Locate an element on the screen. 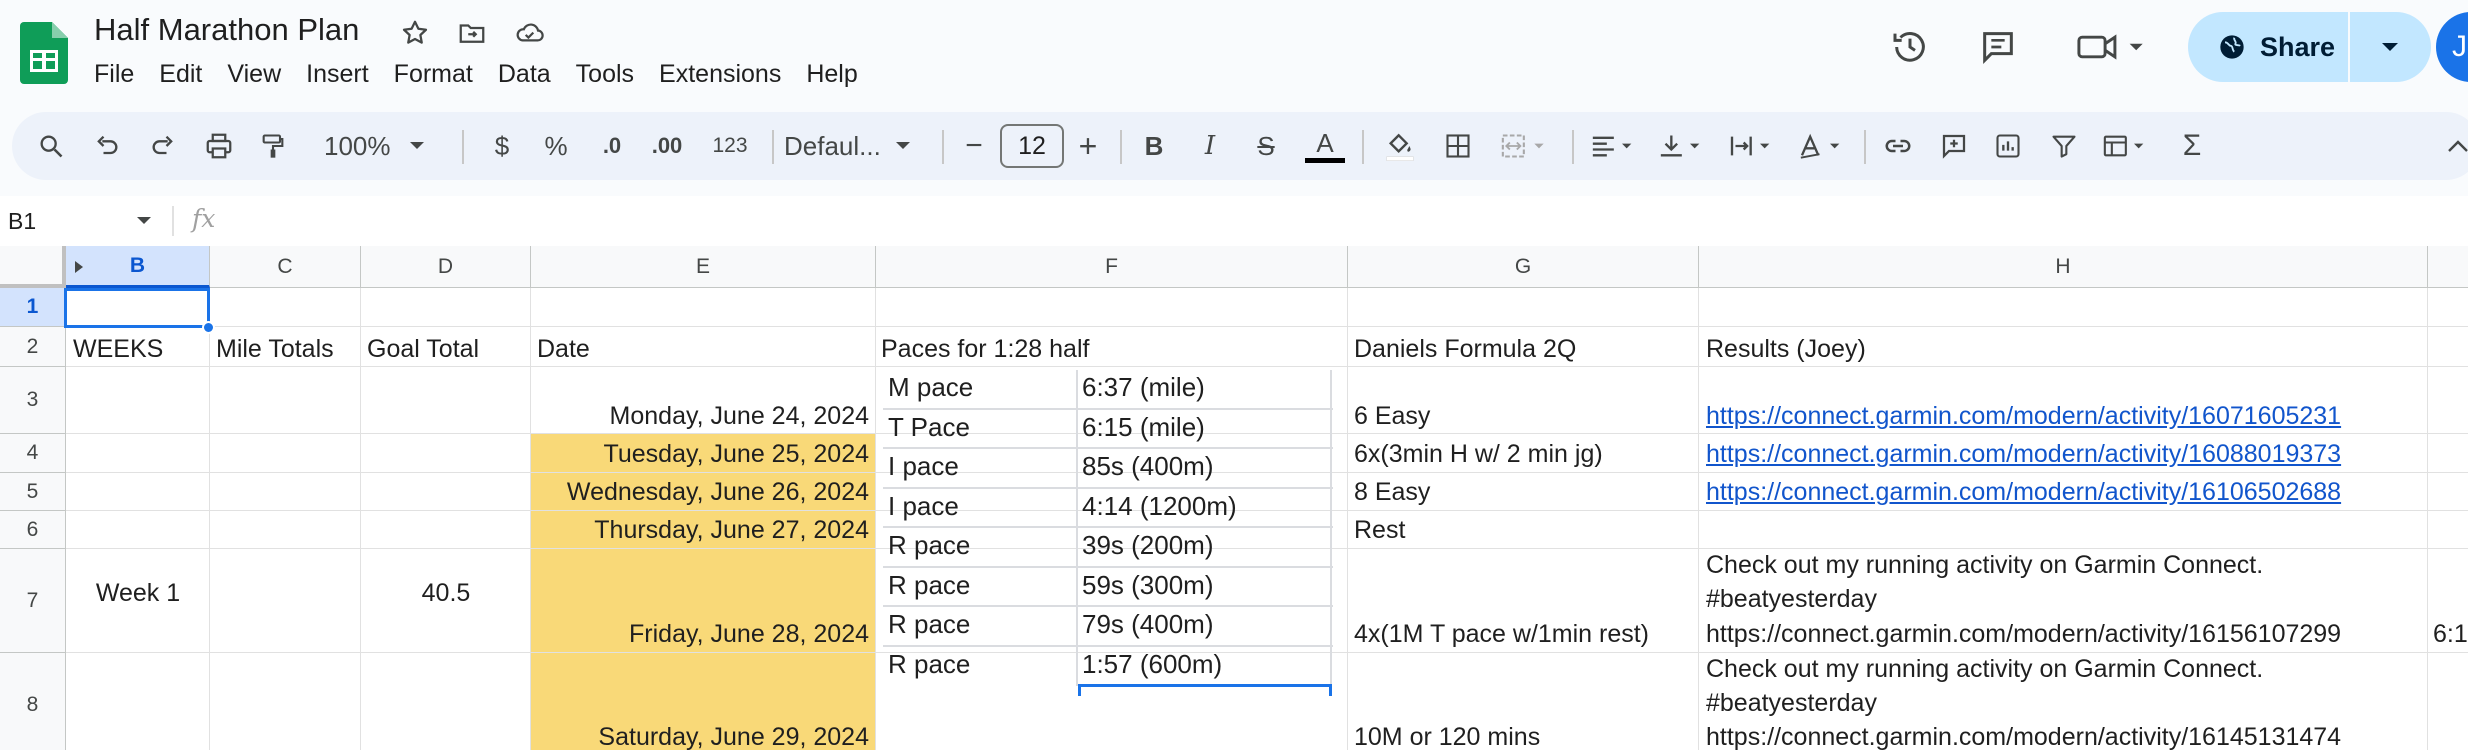  insert-chart-icon is located at coordinates (2008, 146).